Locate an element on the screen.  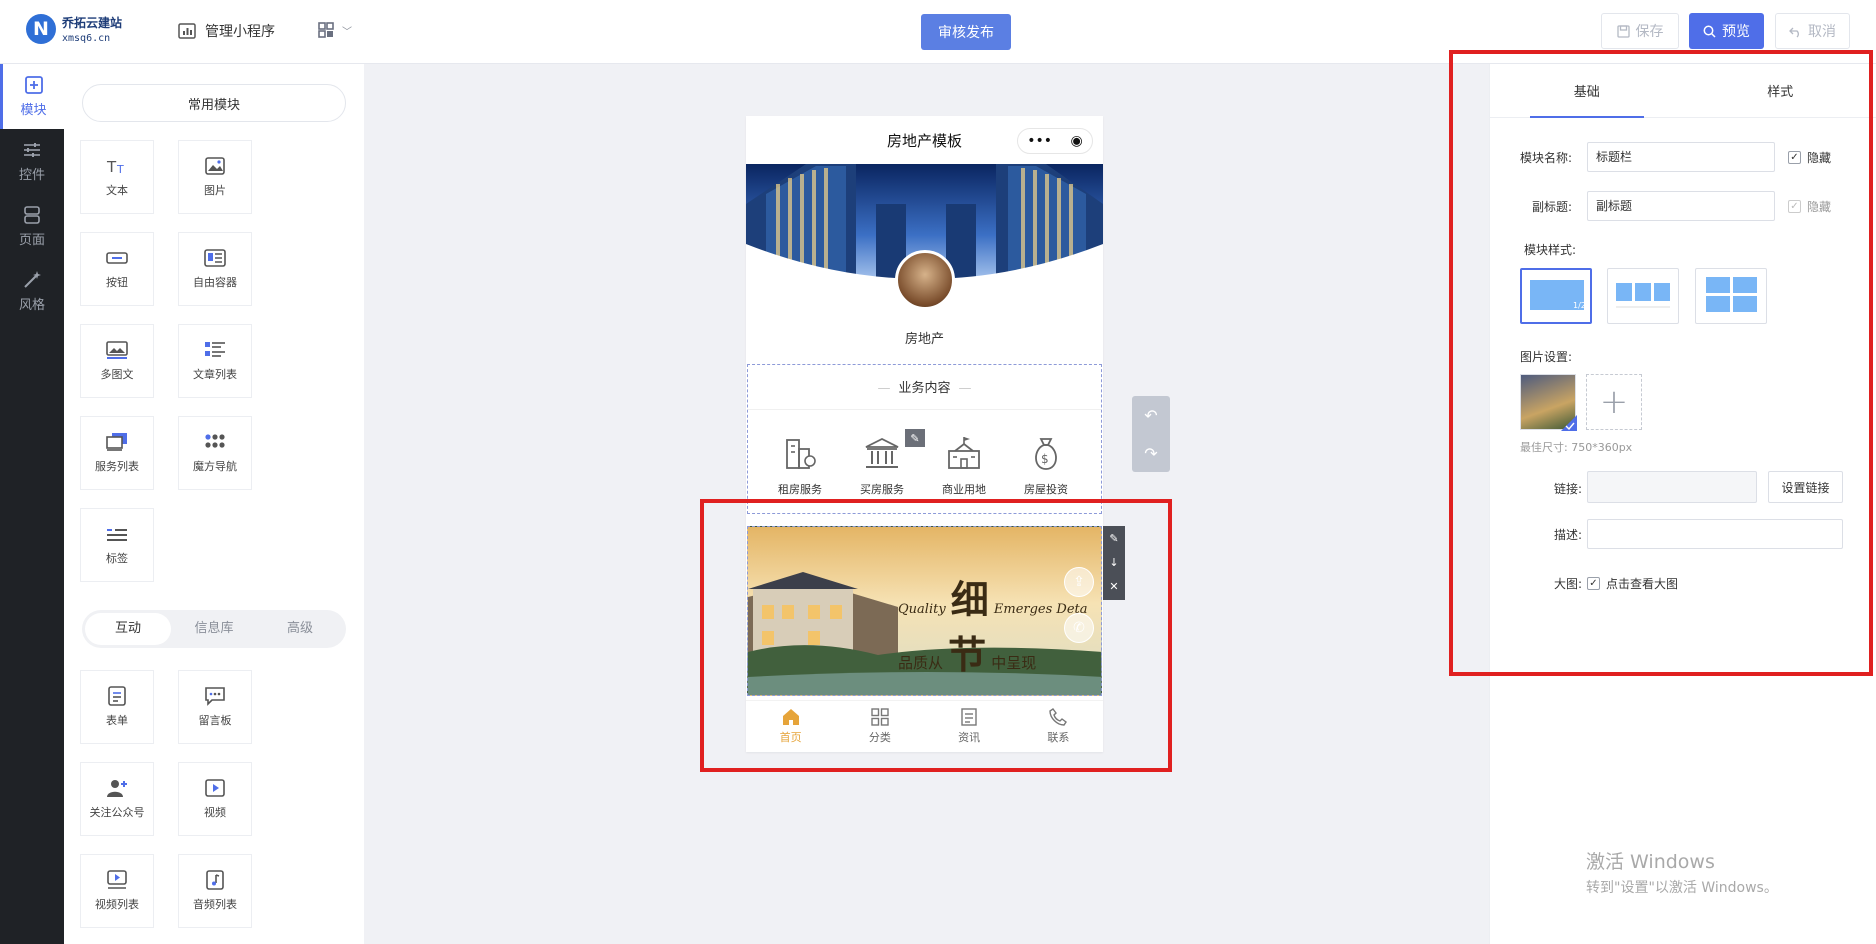
service-item-buy: 买房服务 is located at coordinates (882, 466).